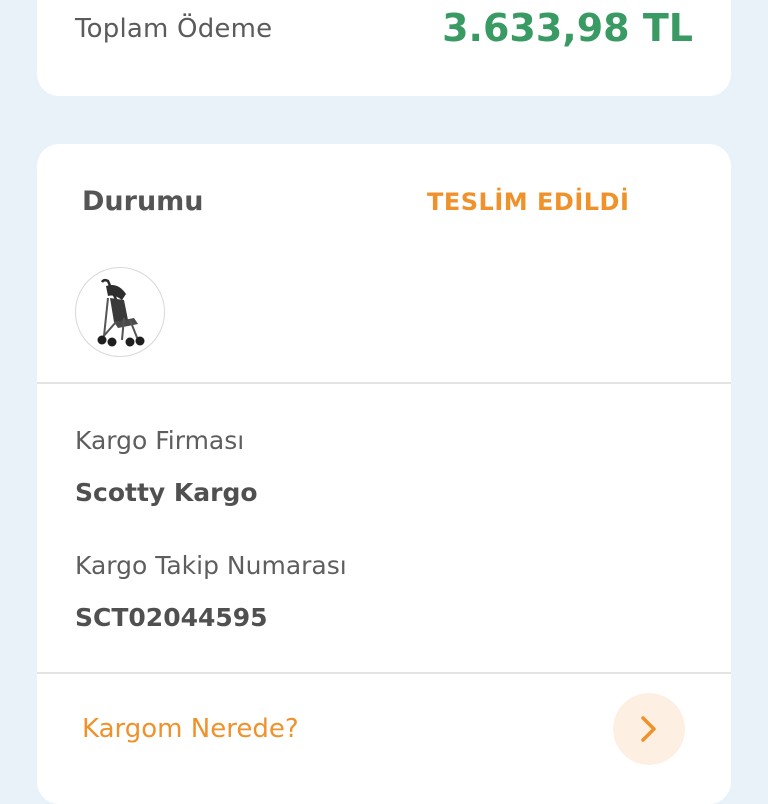  I want to click on stroller-icon, so click(121, 312).